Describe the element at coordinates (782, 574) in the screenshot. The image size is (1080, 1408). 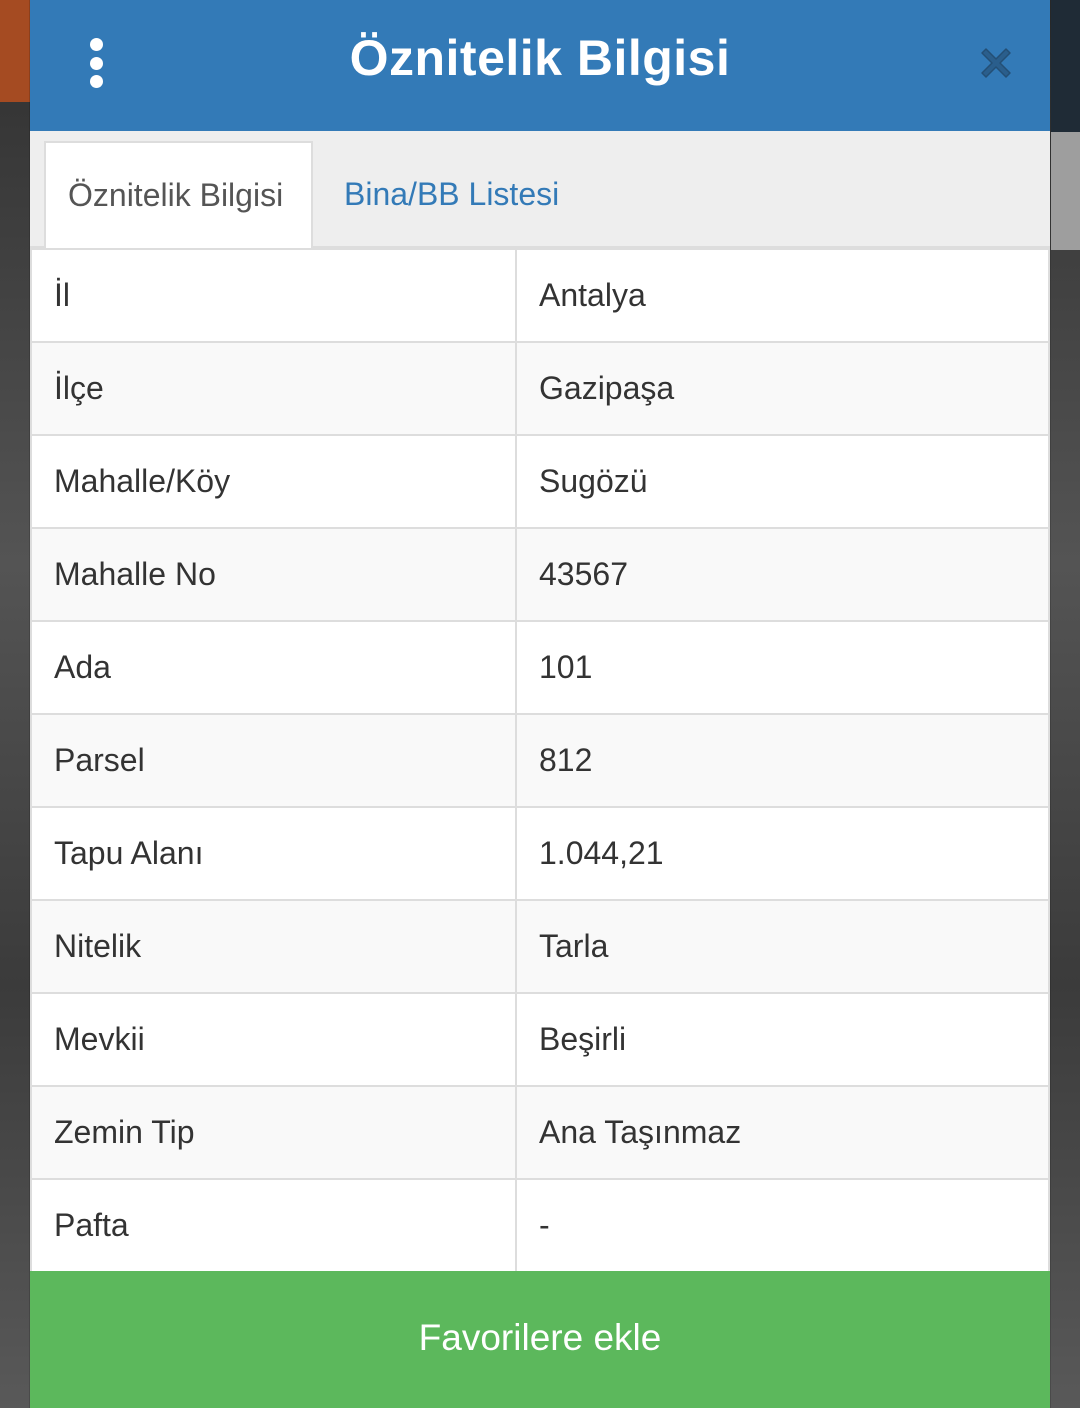
I see `attribute-value: 43567` at that location.